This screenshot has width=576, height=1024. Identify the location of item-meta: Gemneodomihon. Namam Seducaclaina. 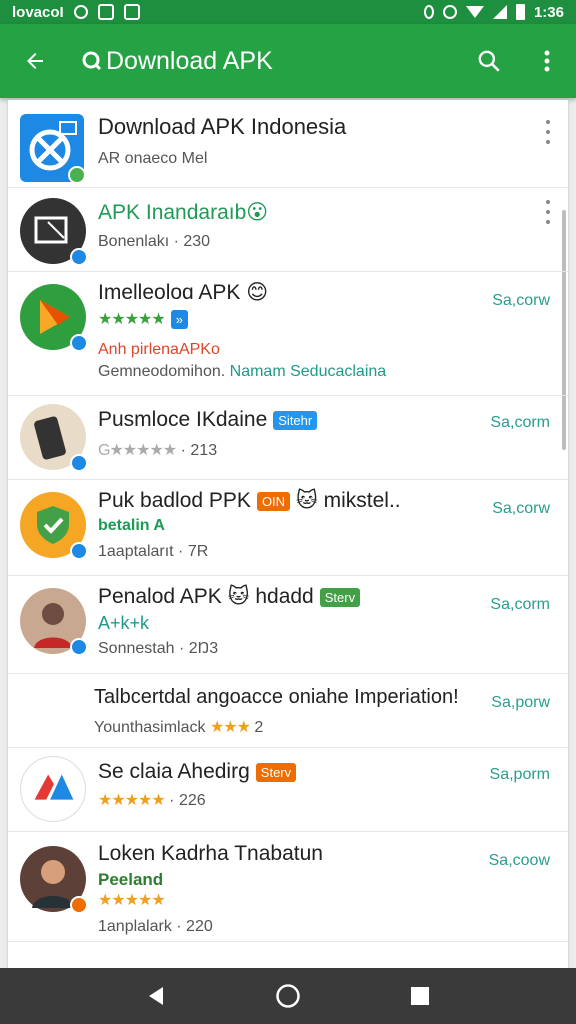
(242, 372).